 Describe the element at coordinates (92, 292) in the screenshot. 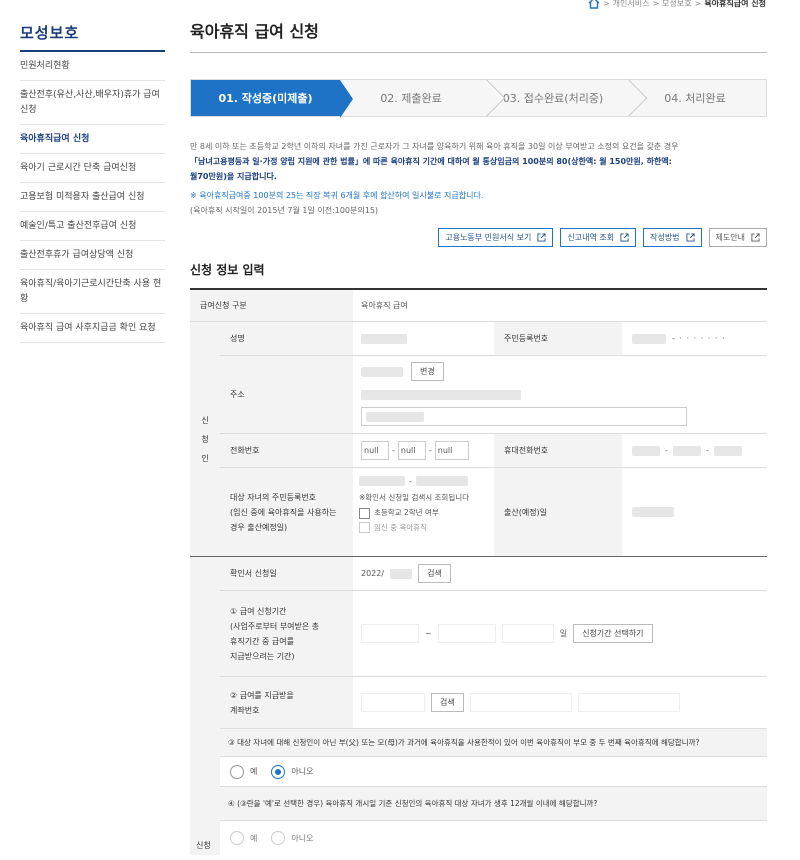

I see `sidebar-item-usage-status: 육아휴직/육아기근로시간단축 사용 현황` at that location.